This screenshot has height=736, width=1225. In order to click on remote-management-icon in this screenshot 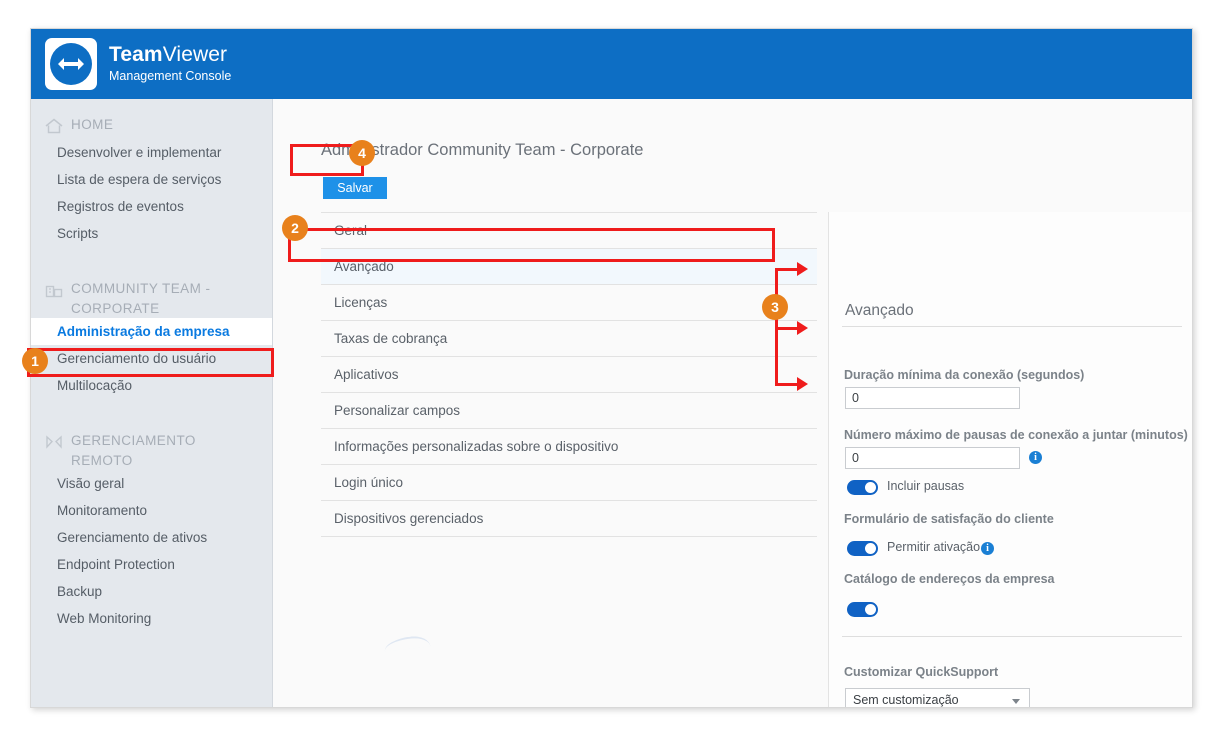, I will do `click(54, 442)`.